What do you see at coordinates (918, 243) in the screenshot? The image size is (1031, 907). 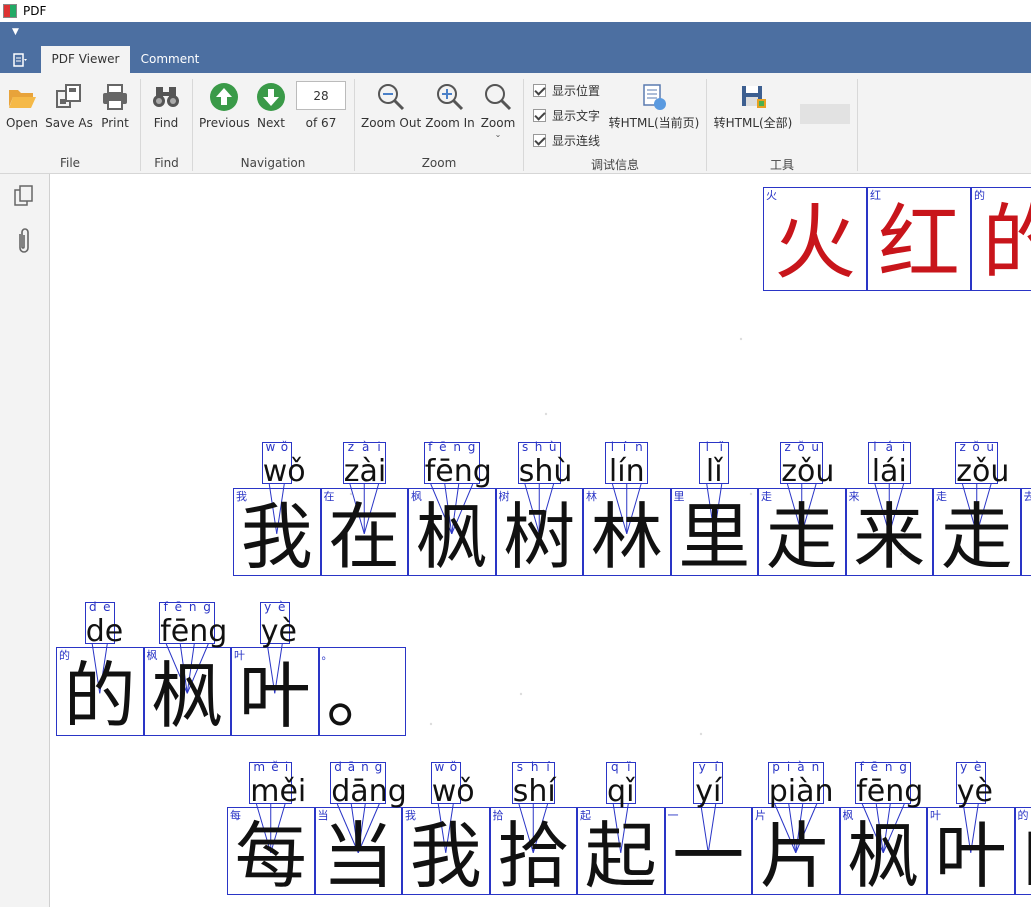 I see `char-glyph: 红` at bounding box center [918, 243].